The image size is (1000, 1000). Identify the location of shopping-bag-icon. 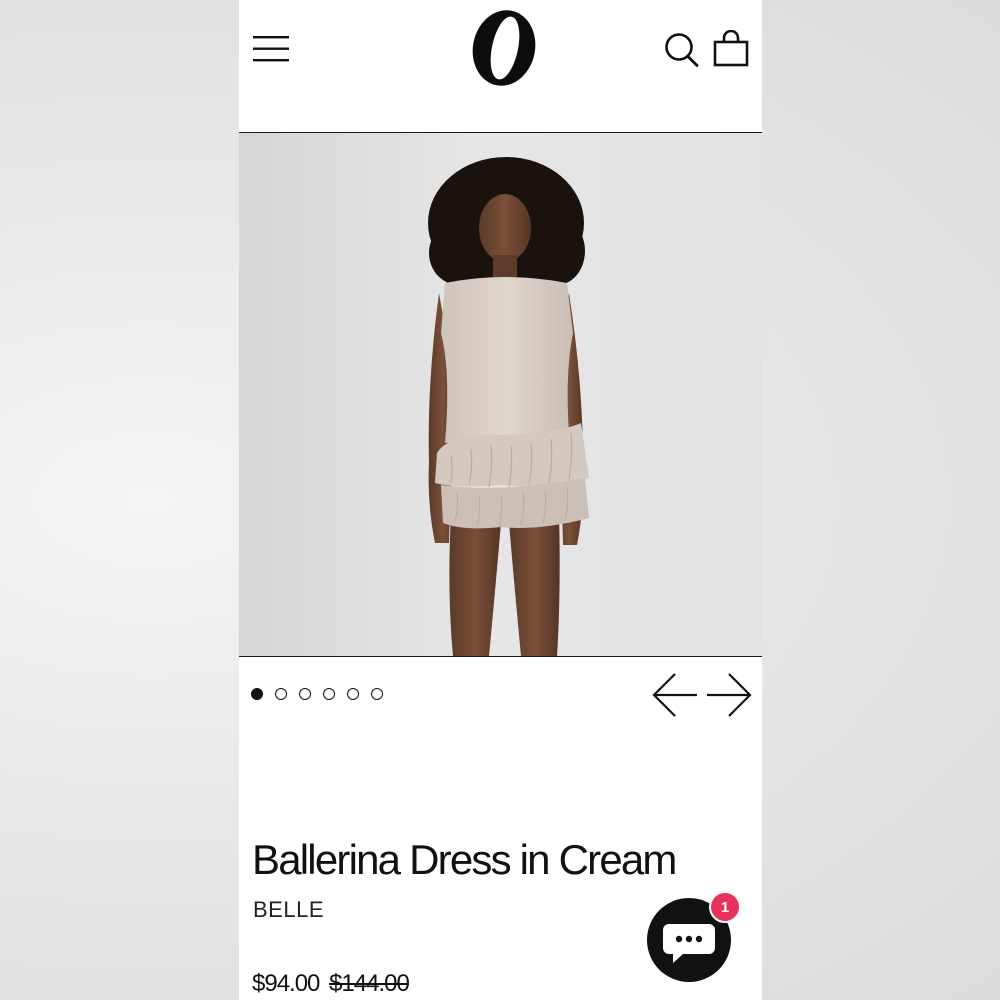
(731, 49).